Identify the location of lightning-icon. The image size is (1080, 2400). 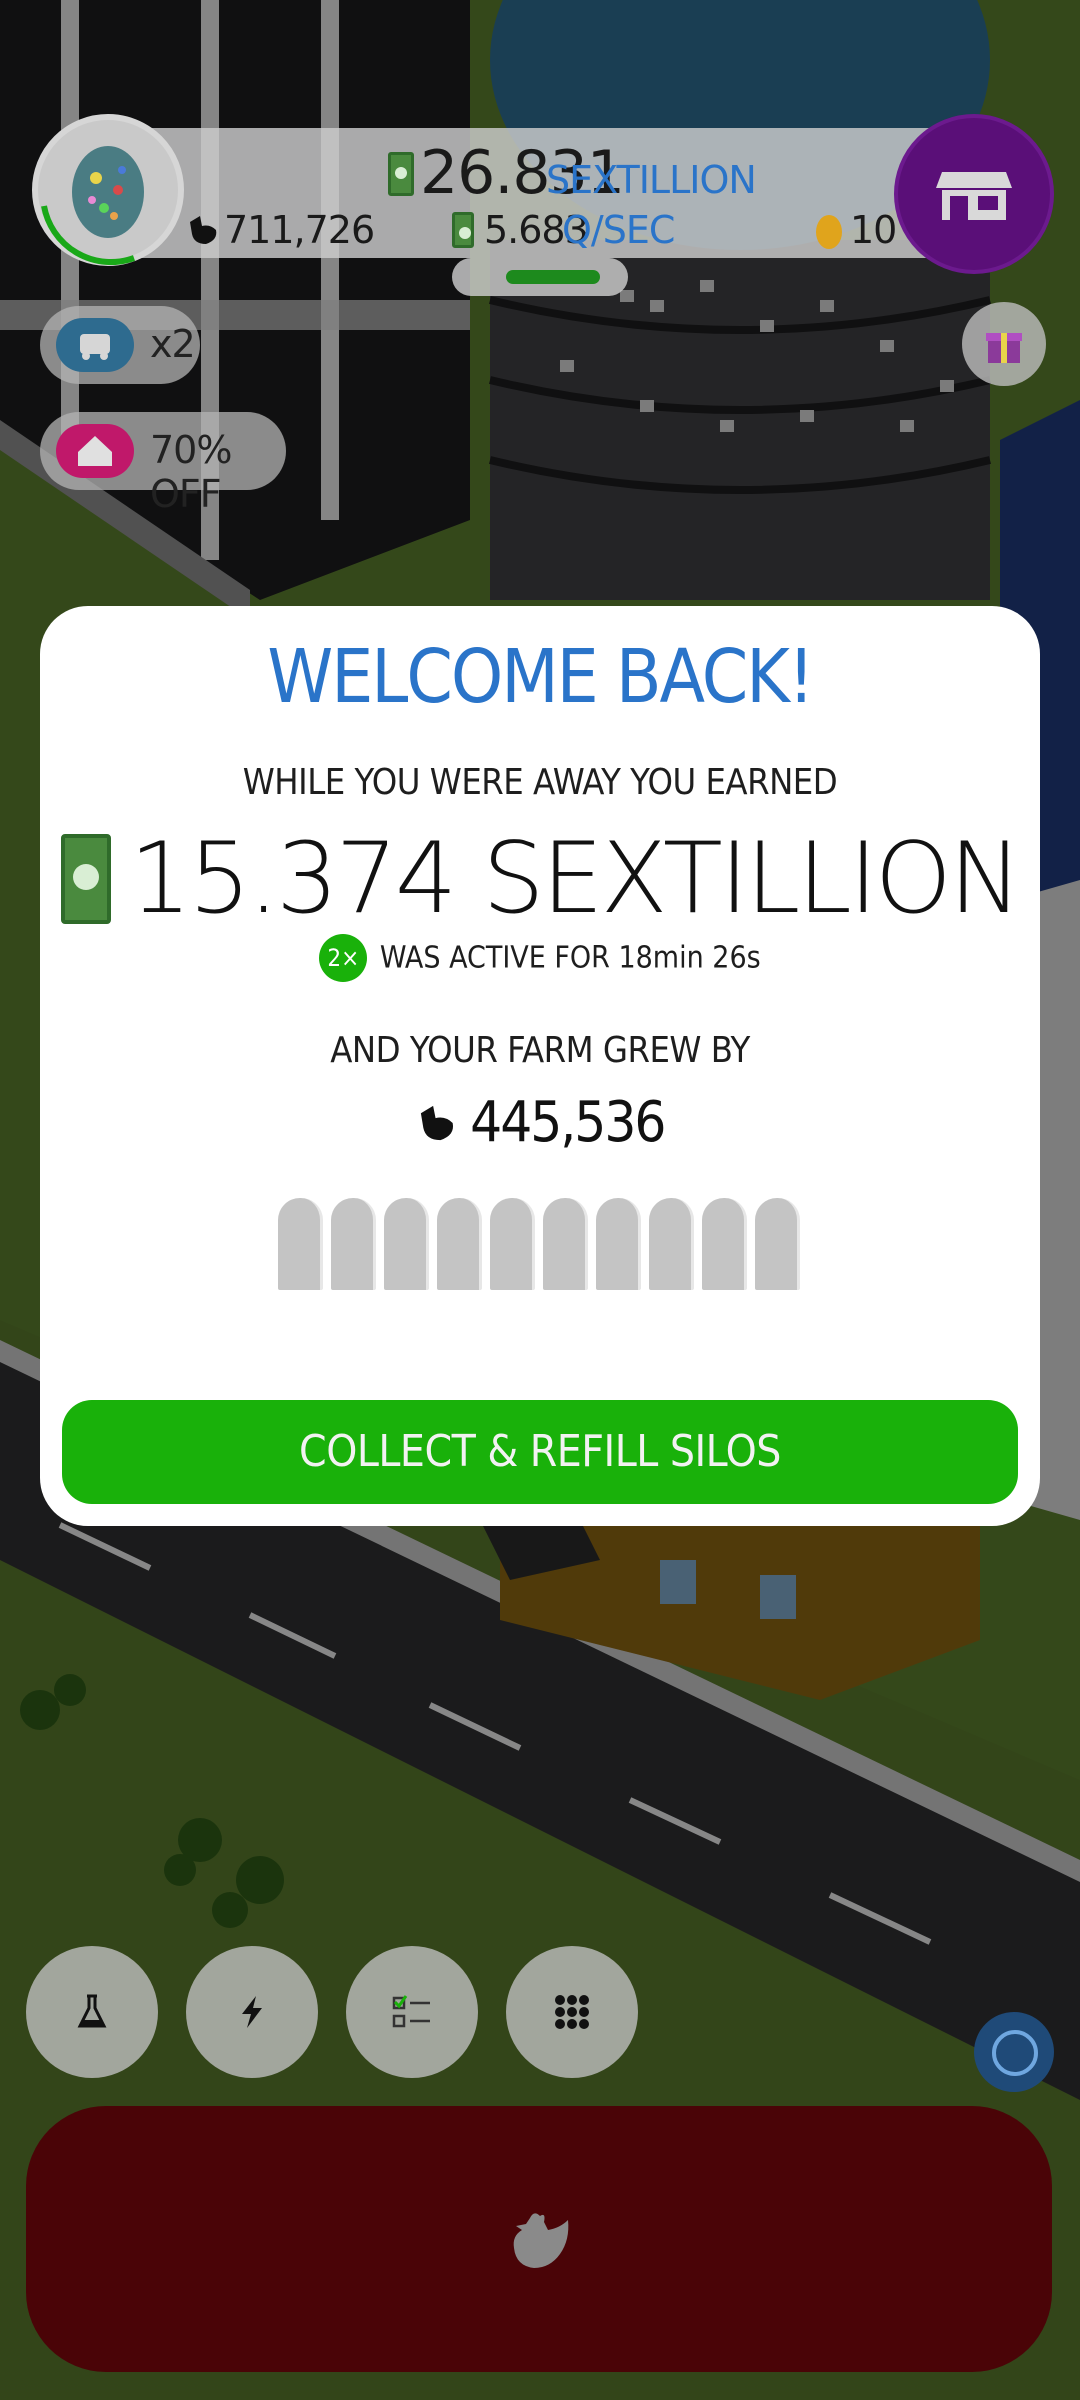
(252, 2012).